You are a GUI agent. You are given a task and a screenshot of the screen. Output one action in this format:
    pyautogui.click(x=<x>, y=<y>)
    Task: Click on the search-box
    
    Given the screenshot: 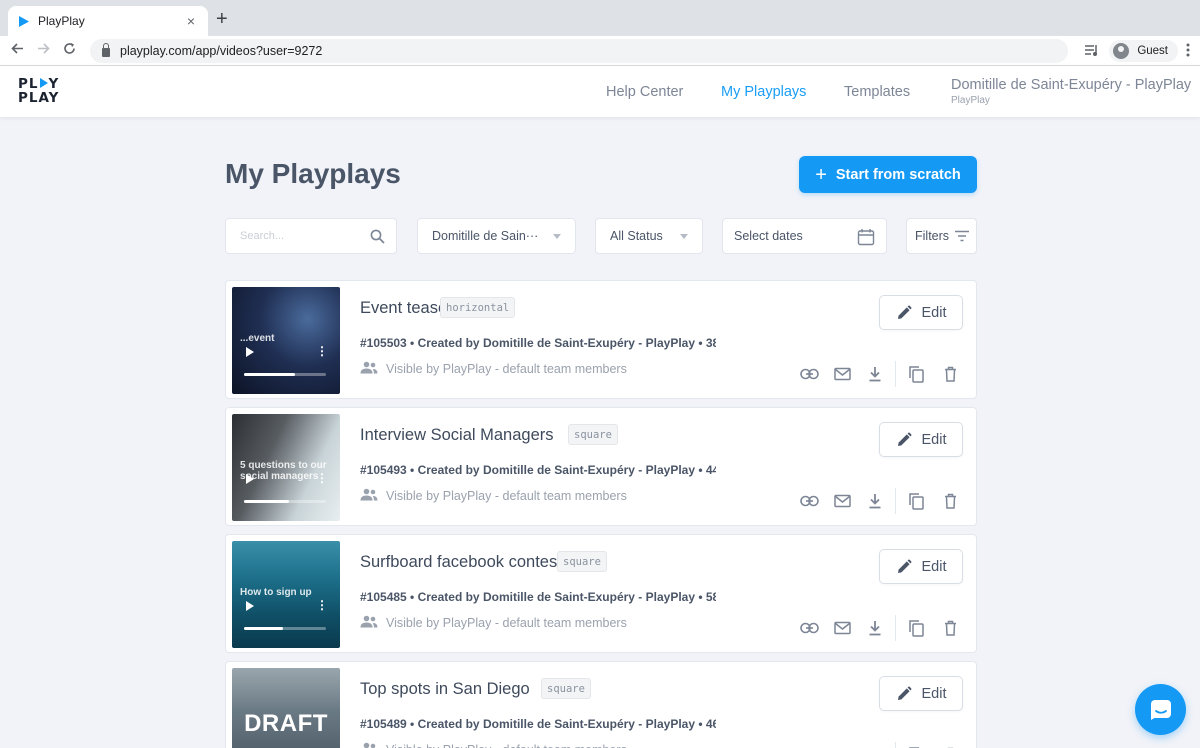 What is the action you would take?
    pyautogui.click(x=311, y=236)
    